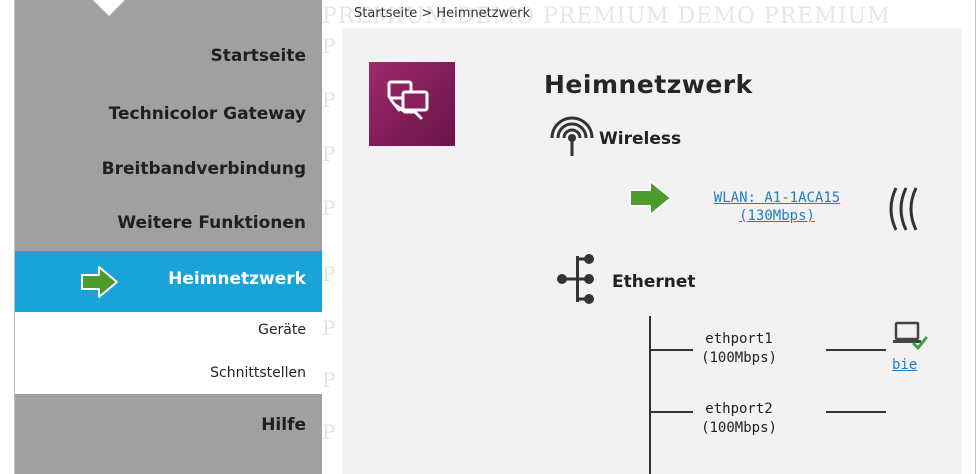 This screenshot has height=474, width=976. Describe the element at coordinates (650, 395) in the screenshot. I see `ethernet-tree-trunk` at that location.